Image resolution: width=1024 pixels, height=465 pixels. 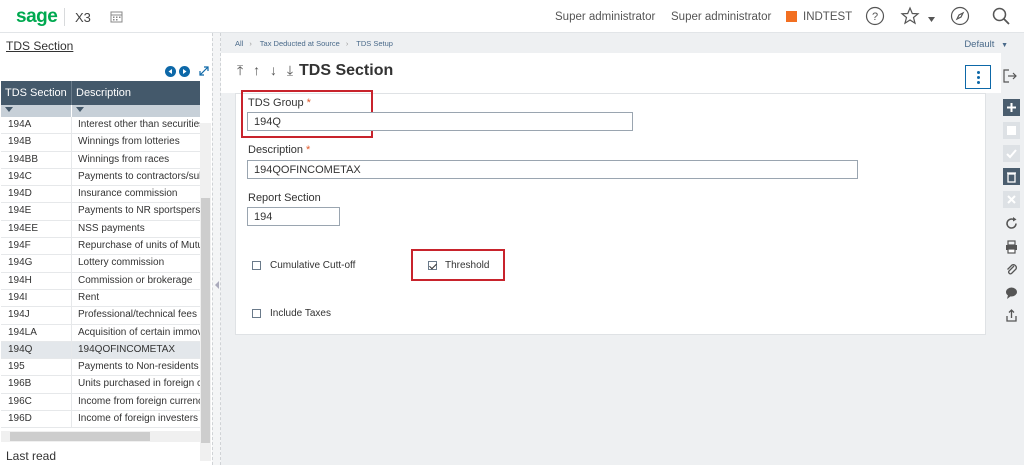 What do you see at coordinates (80, 109) in the screenshot?
I see `filter-icon` at bounding box center [80, 109].